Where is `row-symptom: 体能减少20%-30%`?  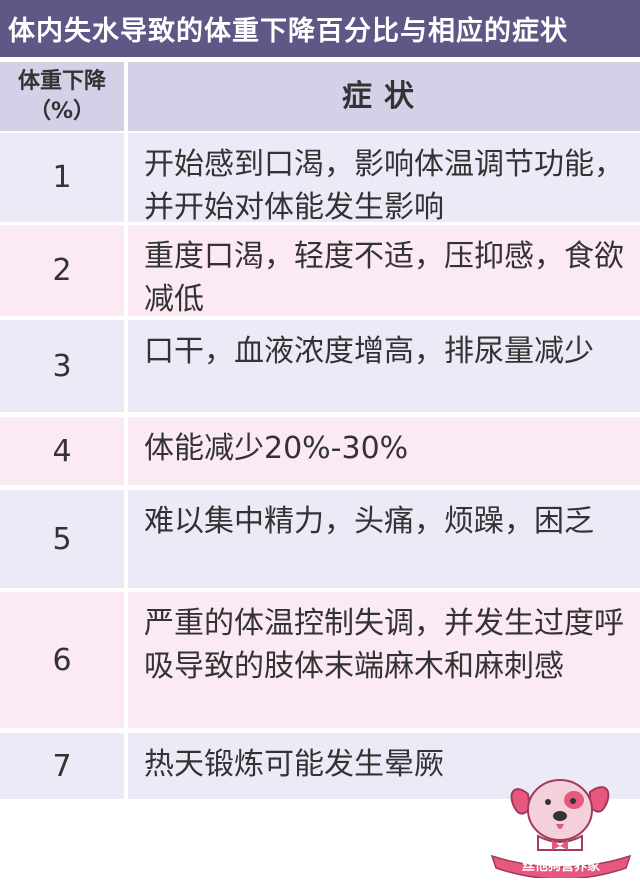
row-symptom: 体能减少20%-30% is located at coordinates (384, 451).